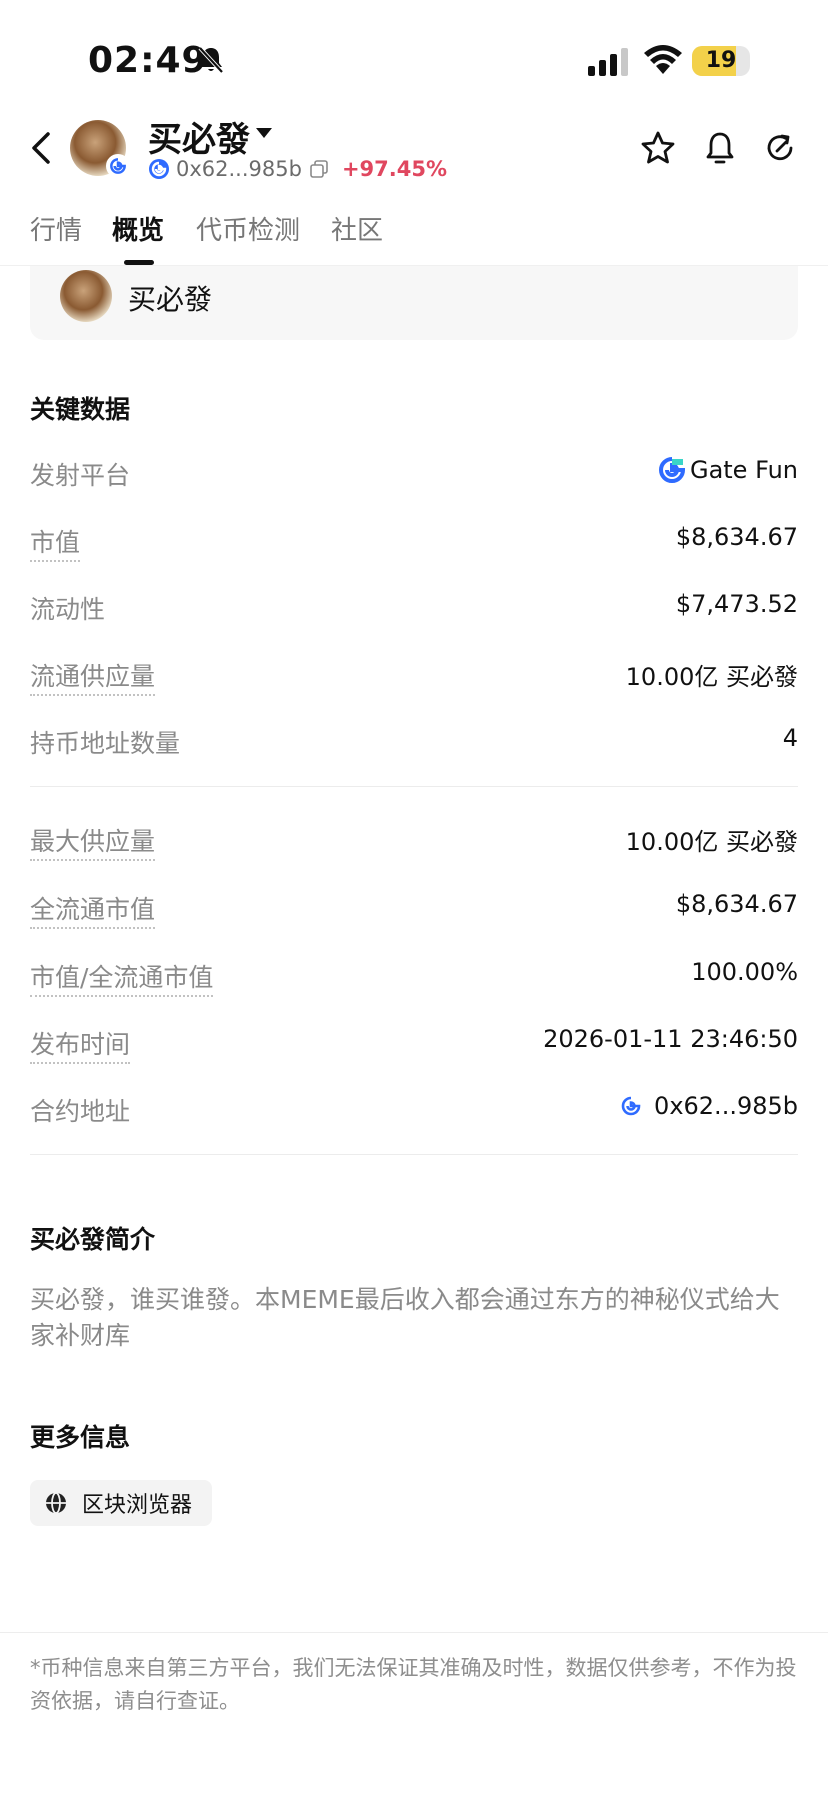  Describe the element at coordinates (414, 1042) in the screenshot. I see `data-row-release-time: 发布时间 2026-01-11 23:46:50` at that location.